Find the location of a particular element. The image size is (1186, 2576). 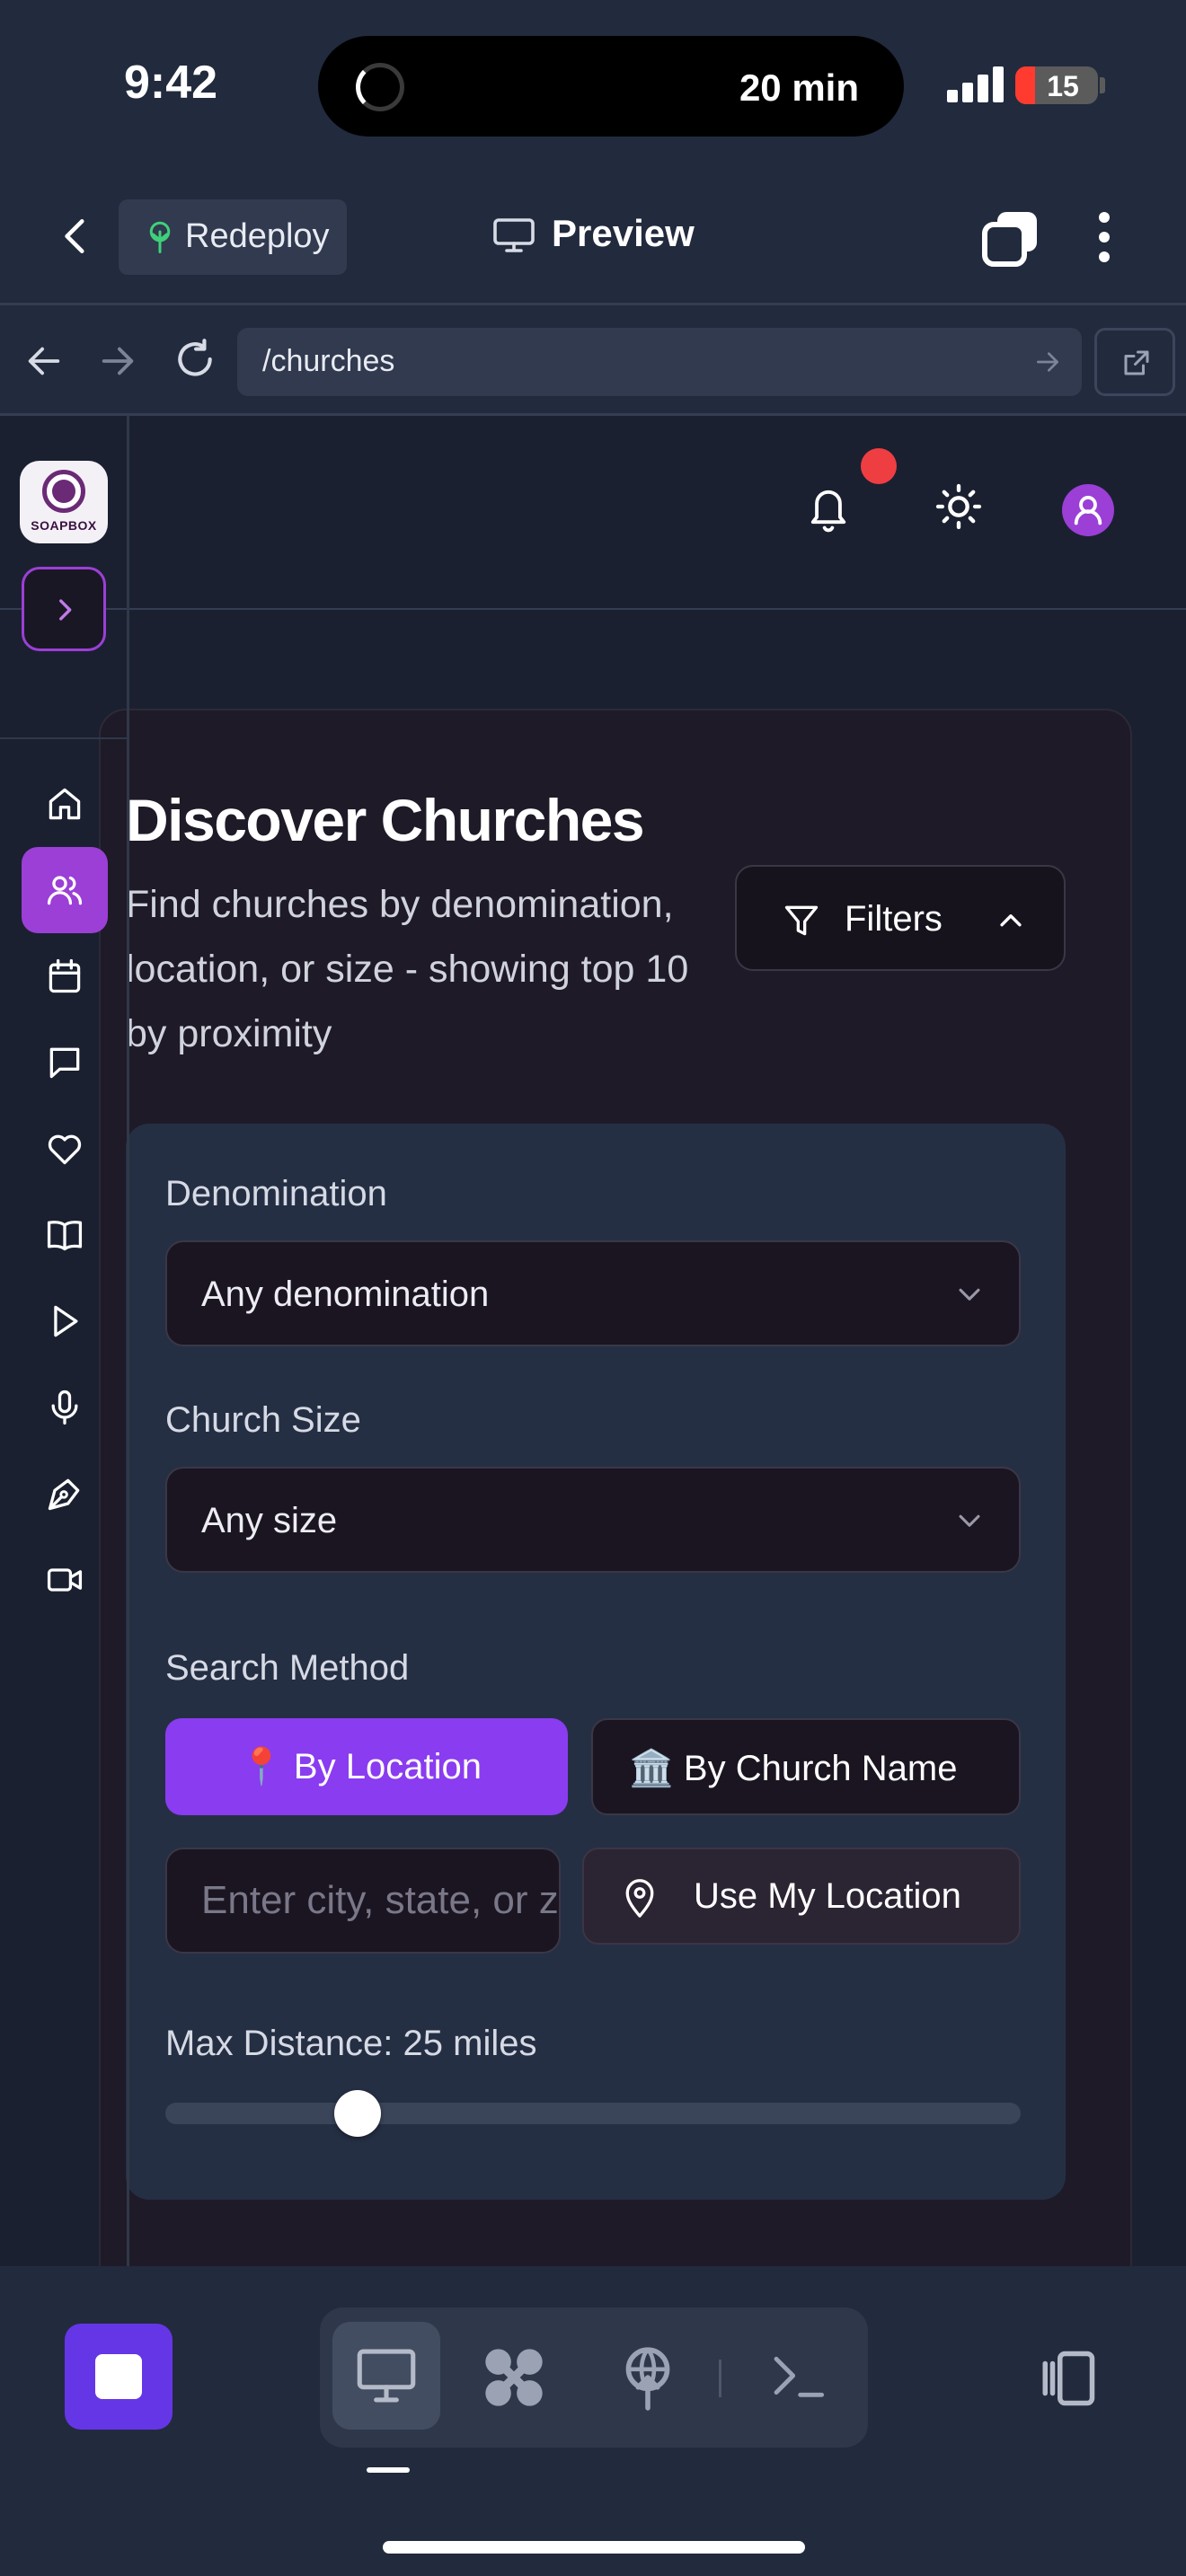

nav-prayer is located at coordinates (65, 1149).